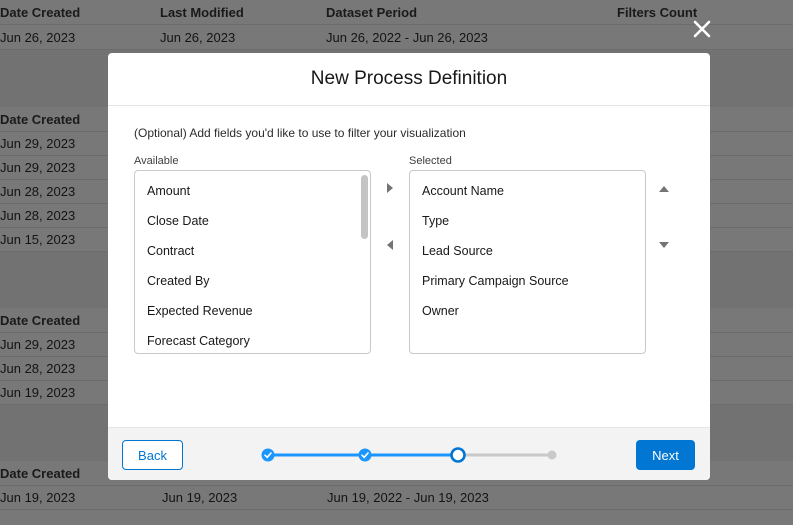  What do you see at coordinates (38, 37) in the screenshot?
I see `date-created-cell: Jun 26, 2023` at bounding box center [38, 37].